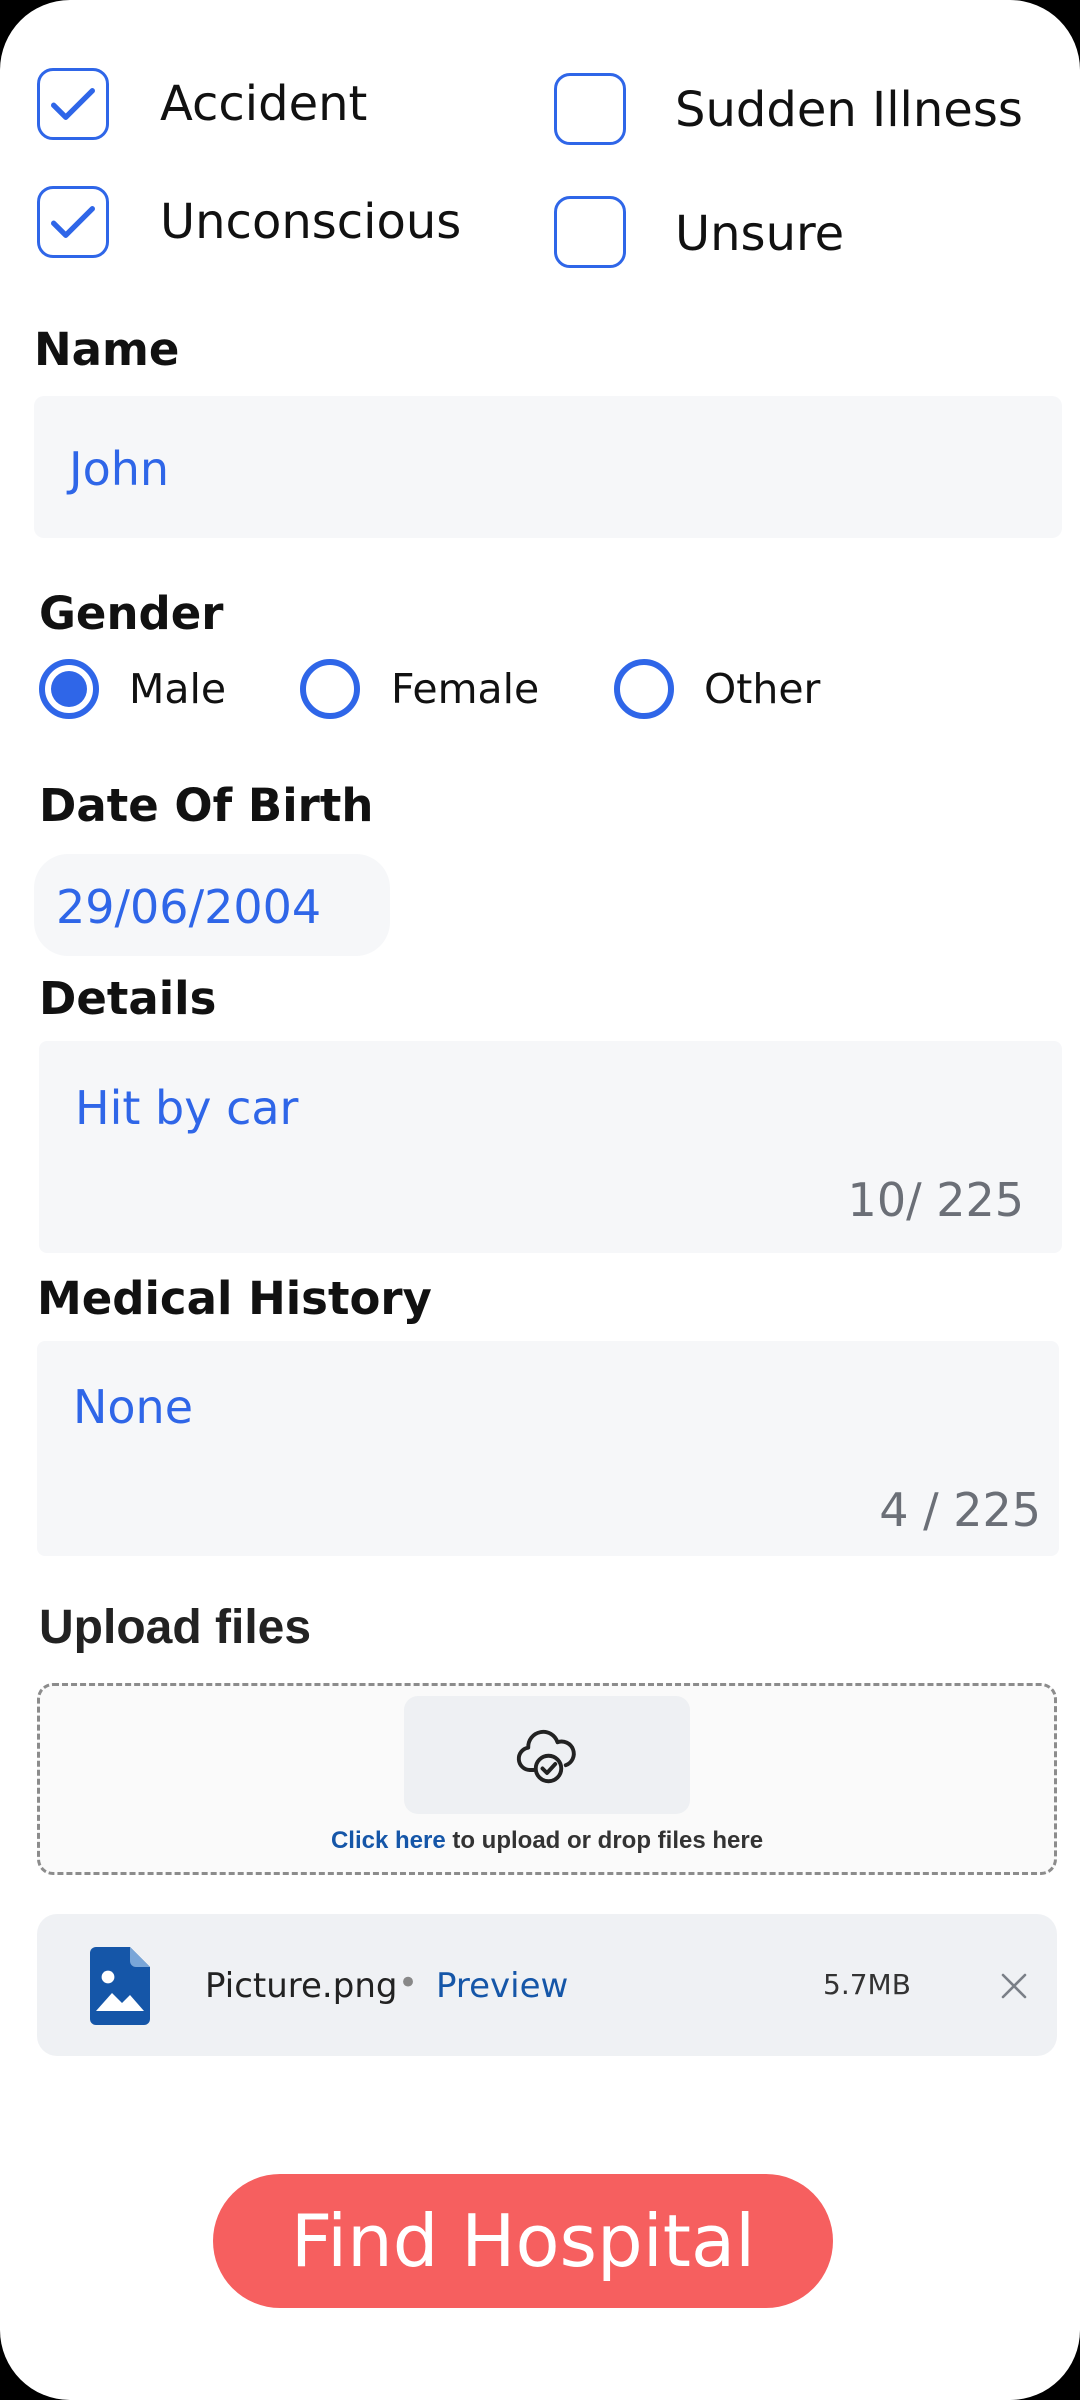 Image resolution: width=1080 pixels, height=2400 pixels. Describe the element at coordinates (502, 1986) in the screenshot. I see `file-preview-link: Preview` at that location.